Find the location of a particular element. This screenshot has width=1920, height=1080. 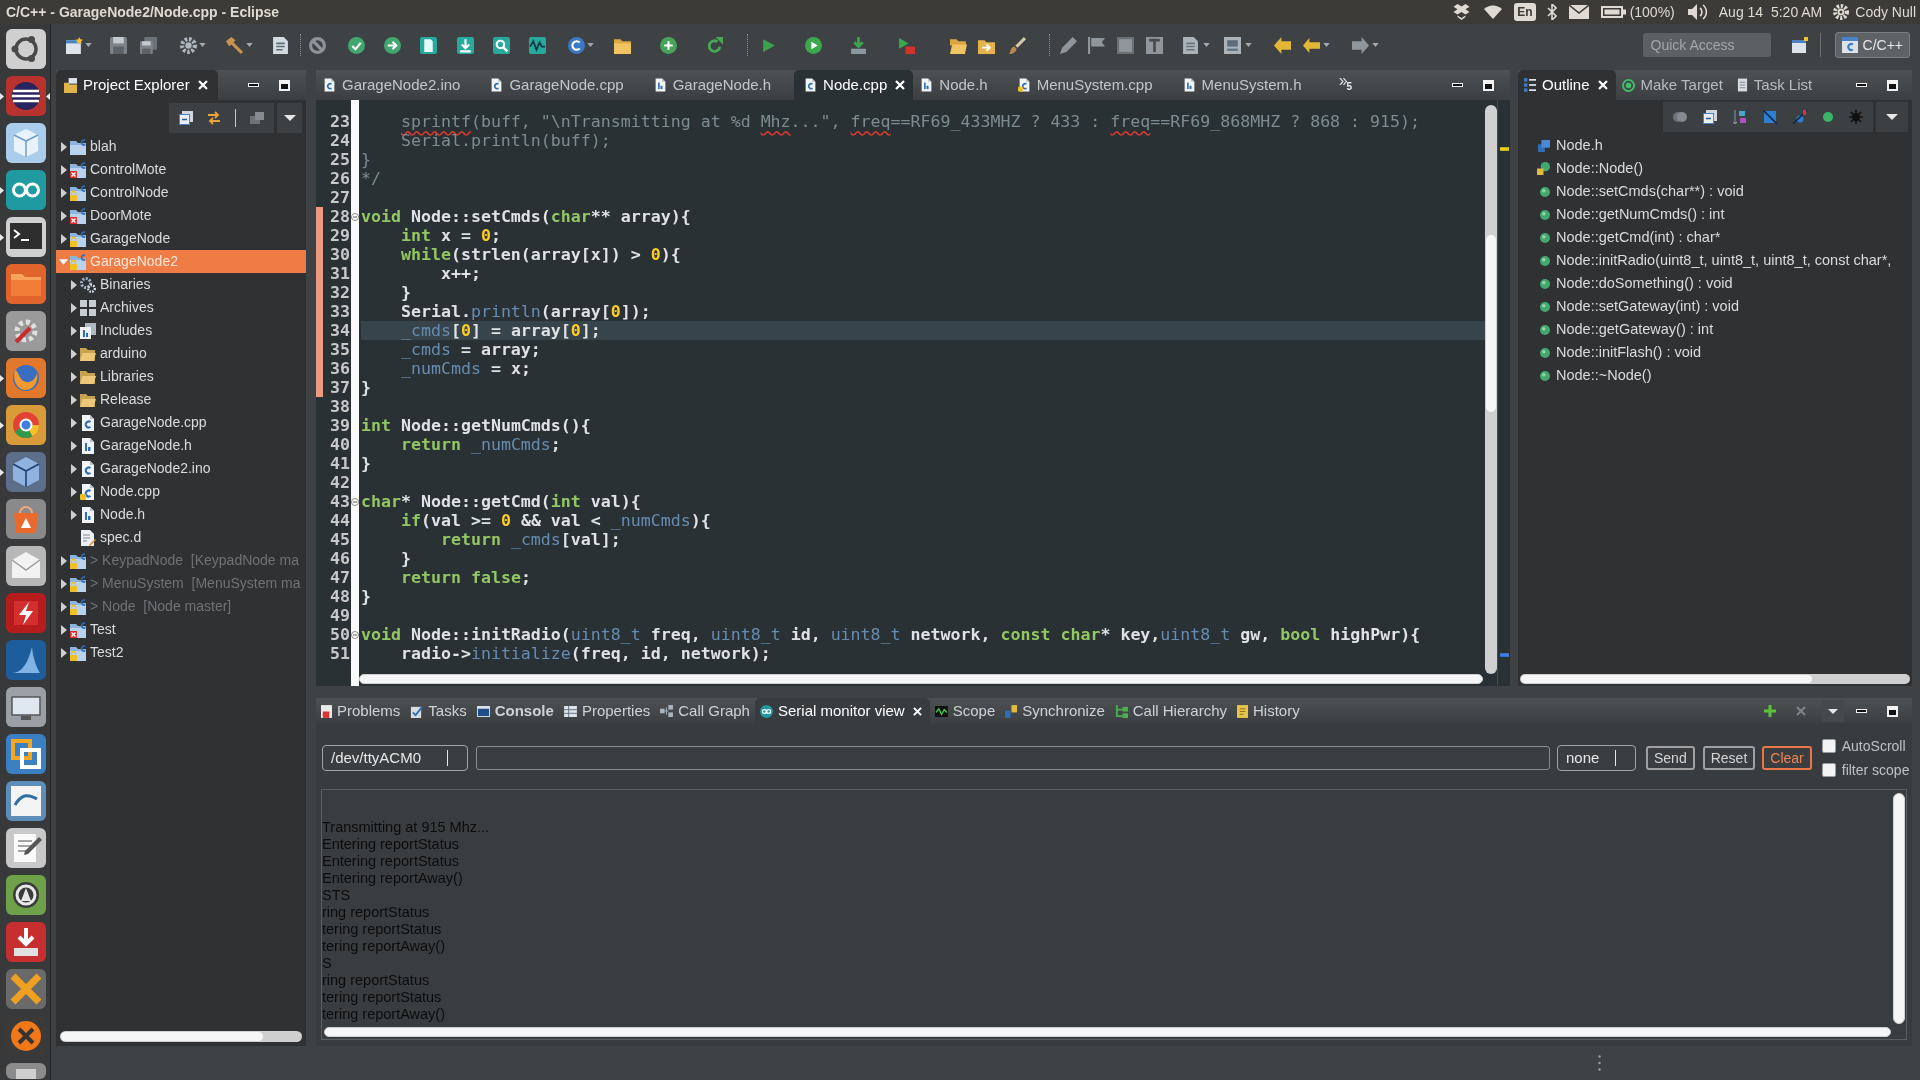

refresh-icon is located at coordinates (714, 45).